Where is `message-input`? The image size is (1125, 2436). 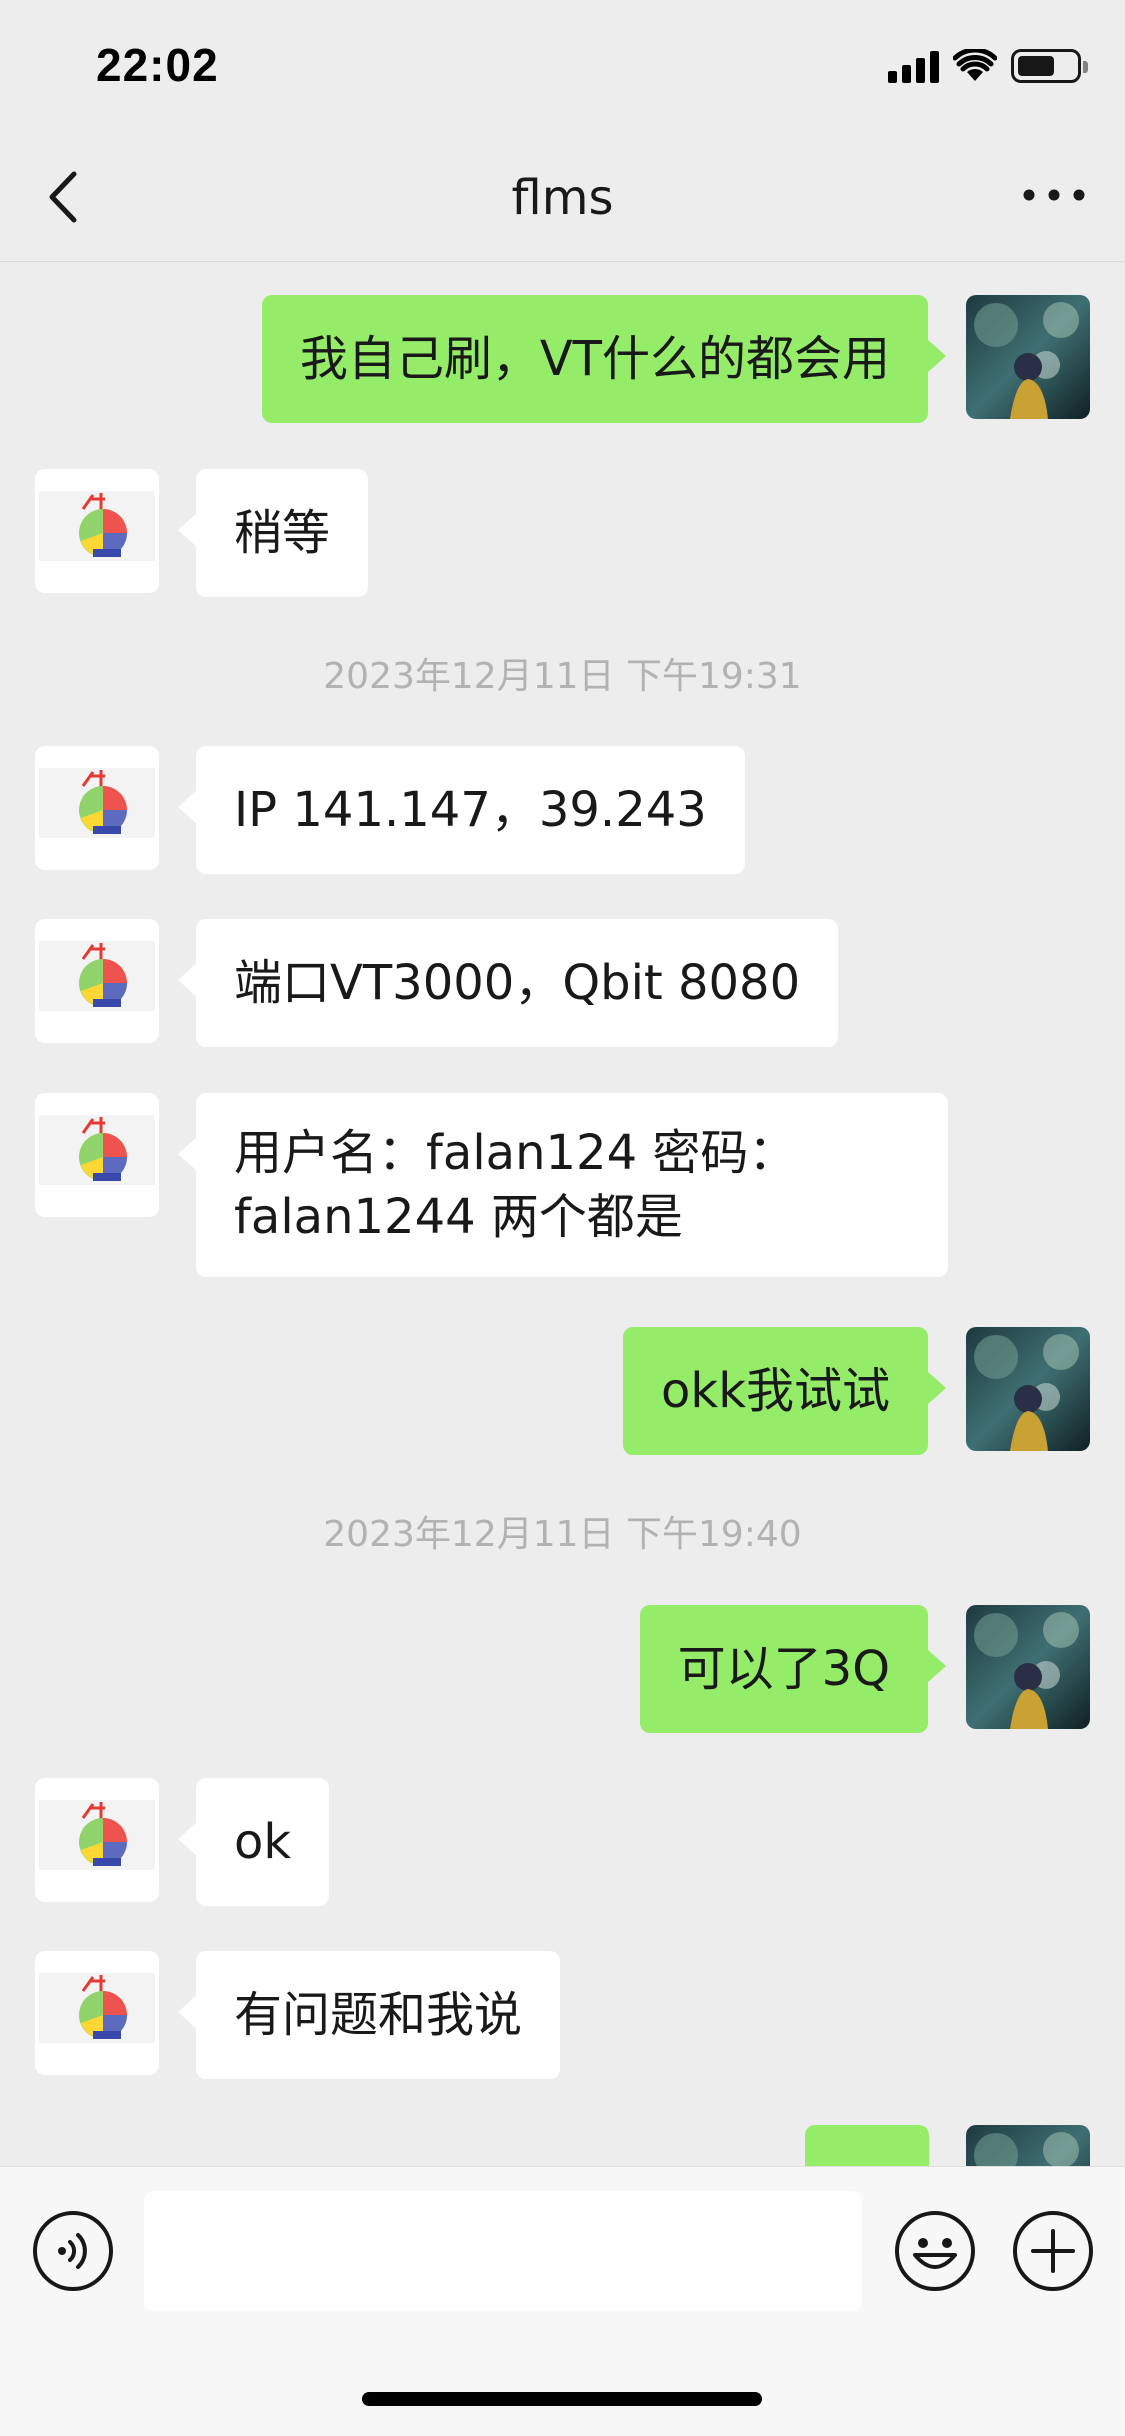
message-input is located at coordinates (503, 2251).